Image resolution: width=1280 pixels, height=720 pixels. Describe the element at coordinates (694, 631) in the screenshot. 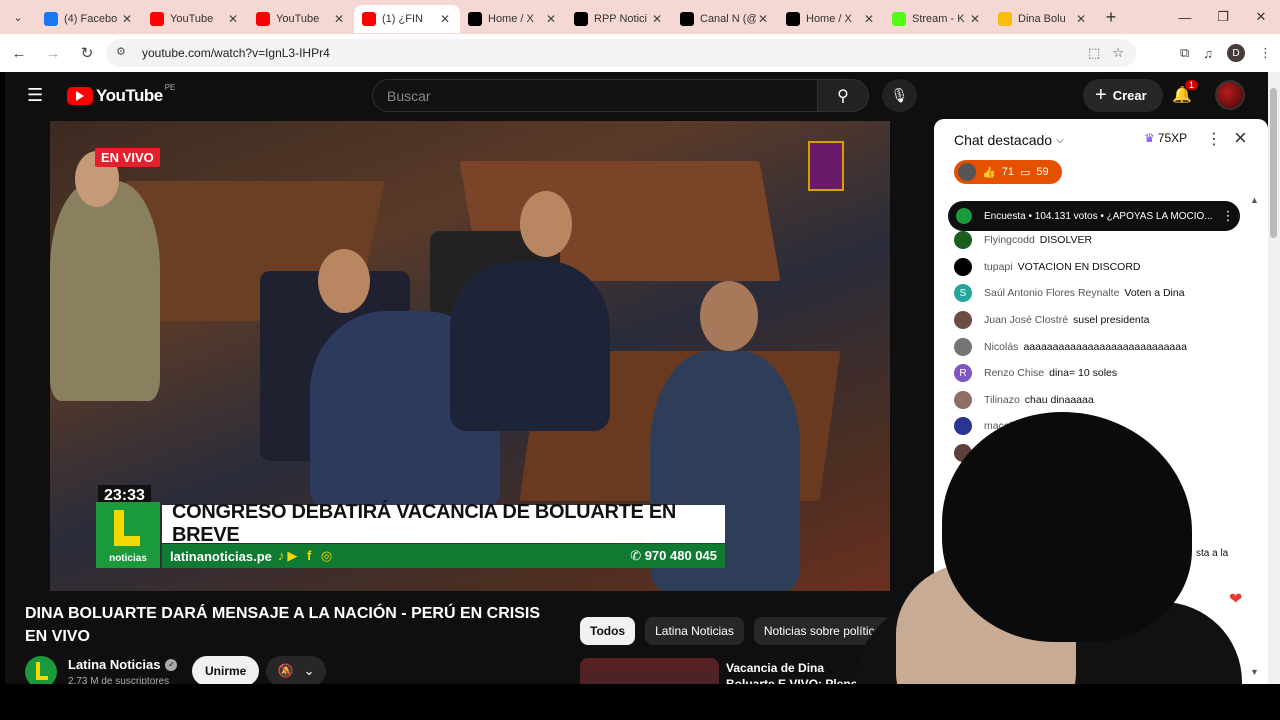

I see `filter-chip: Latina Noticias` at that location.